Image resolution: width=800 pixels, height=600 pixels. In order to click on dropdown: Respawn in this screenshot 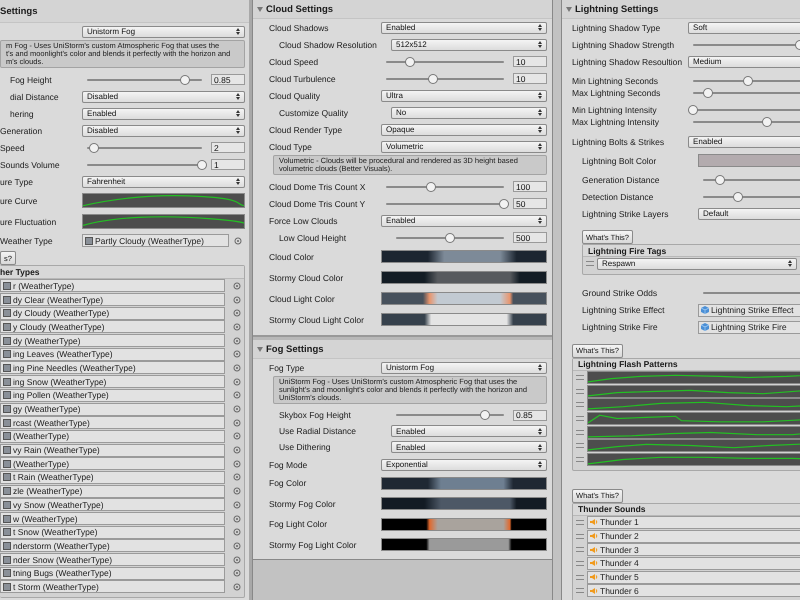, I will do `click(697, 264)`.